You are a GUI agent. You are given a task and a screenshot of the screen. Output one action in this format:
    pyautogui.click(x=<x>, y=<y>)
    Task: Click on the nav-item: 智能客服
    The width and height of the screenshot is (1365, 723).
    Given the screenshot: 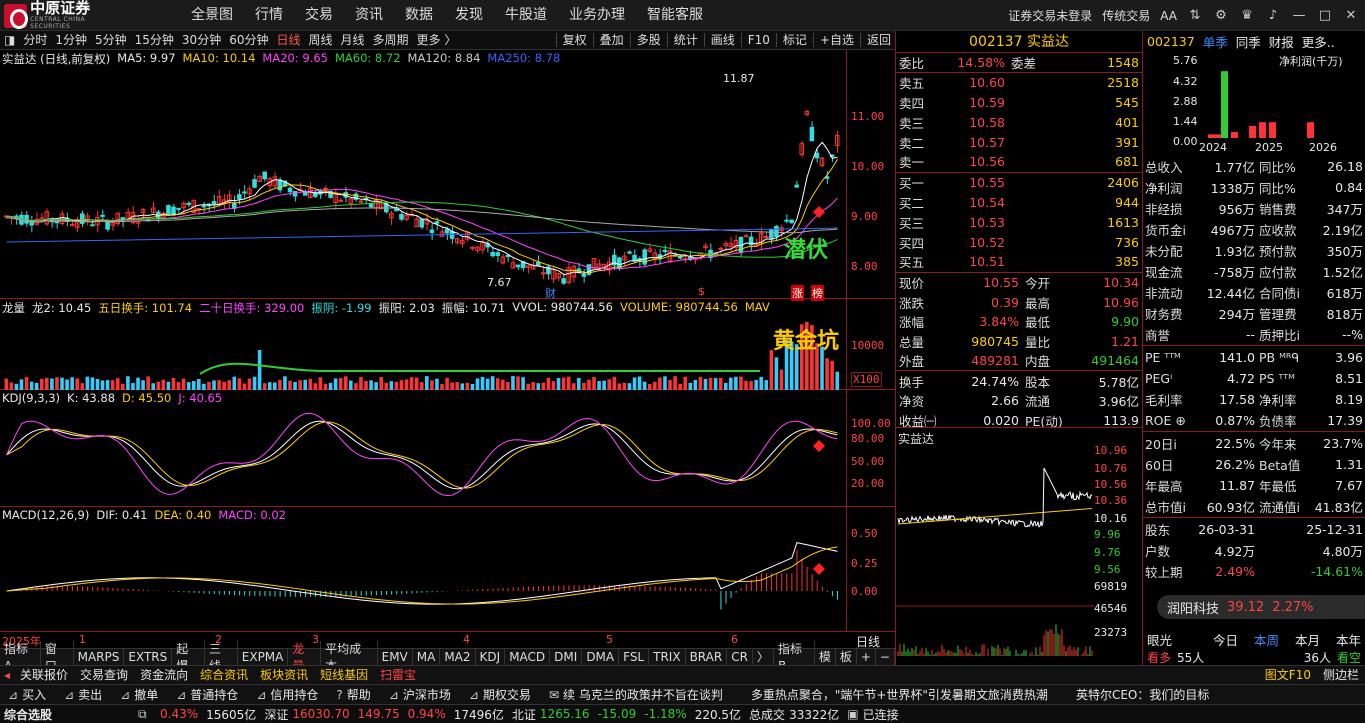 What is the action you would take?
    pyautogui.click(x=675, y=15)
    